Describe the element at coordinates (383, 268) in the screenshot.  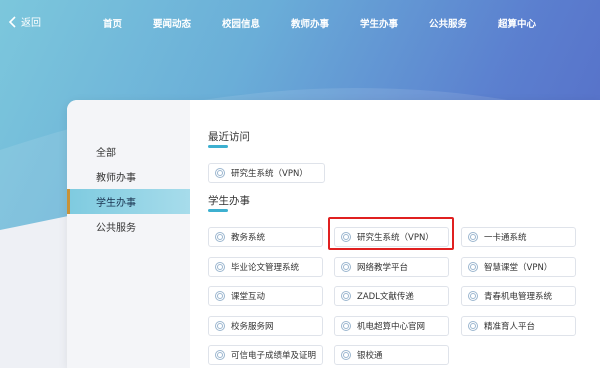
I see `service-label: 网络教学平台` at that location.